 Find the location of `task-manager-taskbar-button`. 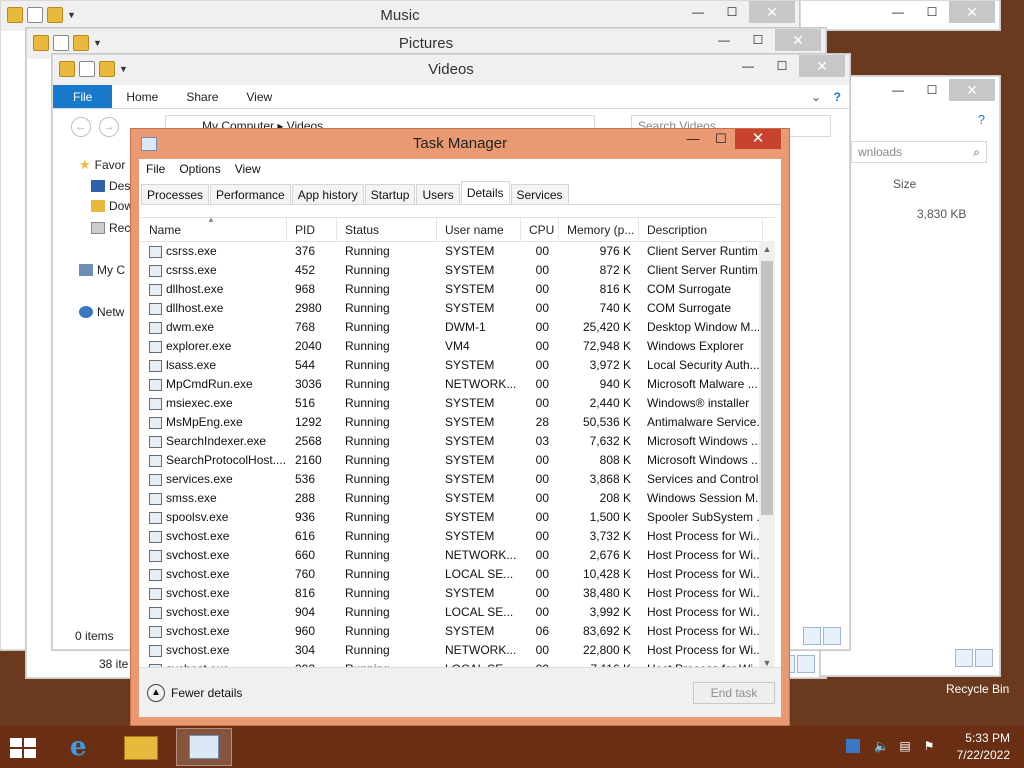

task-manager-taskbar-button is located at coordinates (204, 747).